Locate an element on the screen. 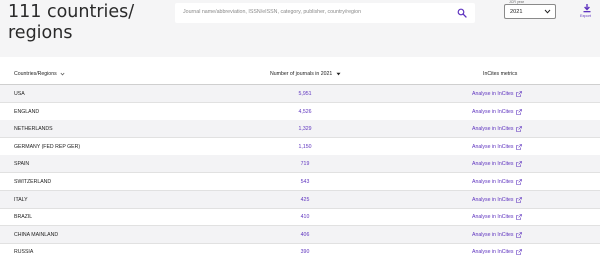 Image resolution: width=600 pixels, height=259 pixels. country-cell: USA is located at coordinates (19, 94).